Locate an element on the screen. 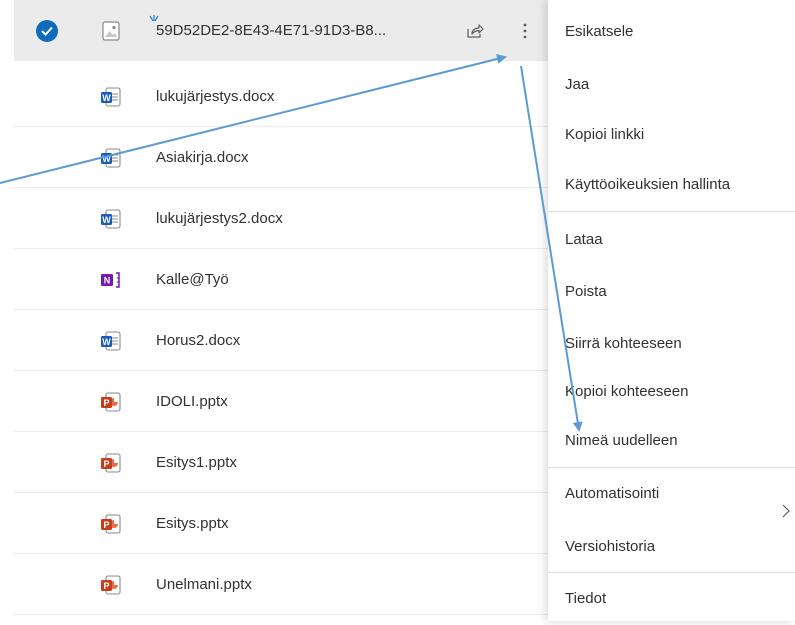 The width and height of the screenshot is (795, 625). onenote-file-icon: N is located at coordinates (111, 280).